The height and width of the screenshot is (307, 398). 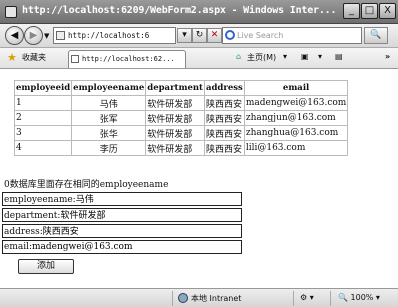 I want to click on home-icon: ⌂, so click(x=238, y=56).